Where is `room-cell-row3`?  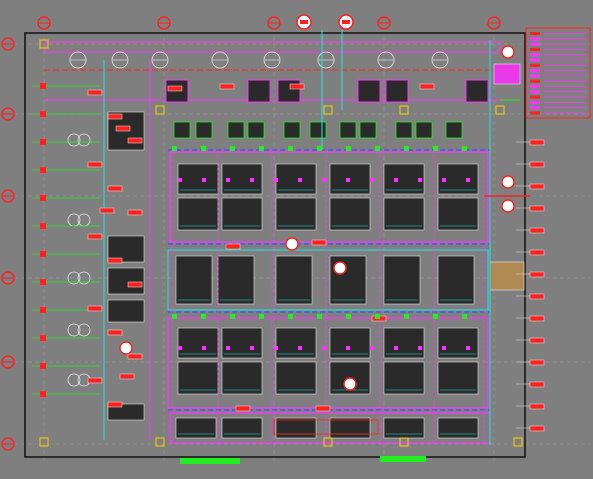 room-cell-row3 is located at coordinates (402, 280).